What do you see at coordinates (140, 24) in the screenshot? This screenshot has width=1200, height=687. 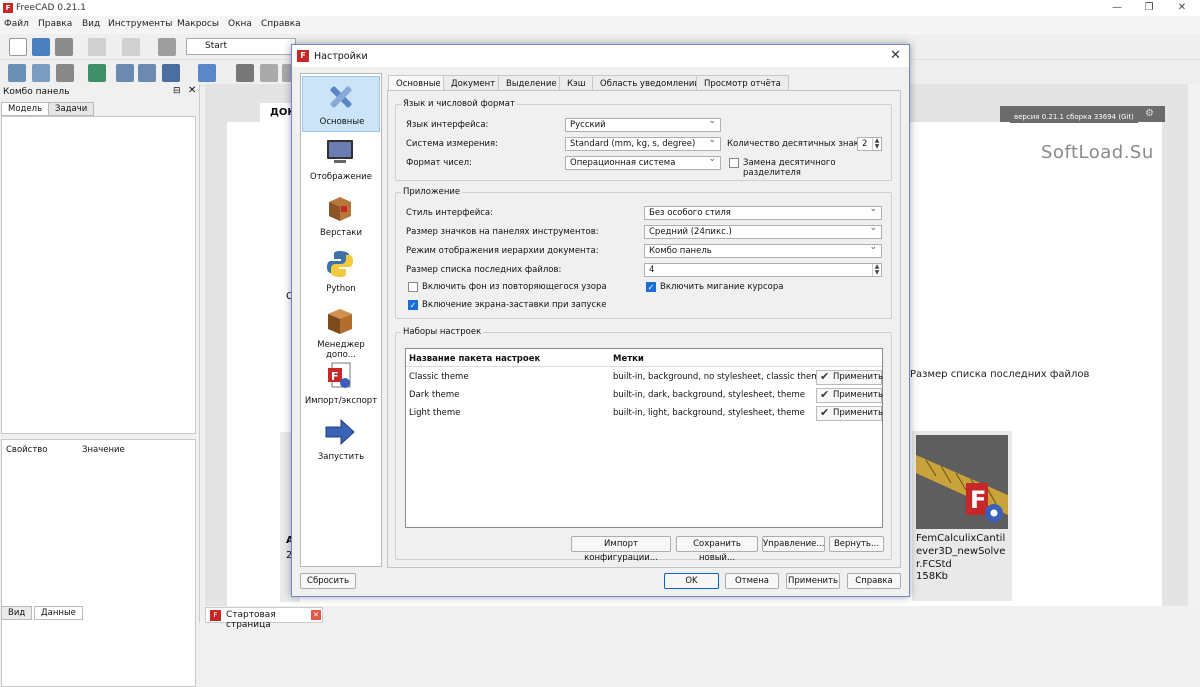 I see `menu-tools: Инструменты` at bounding box center [140, 24].